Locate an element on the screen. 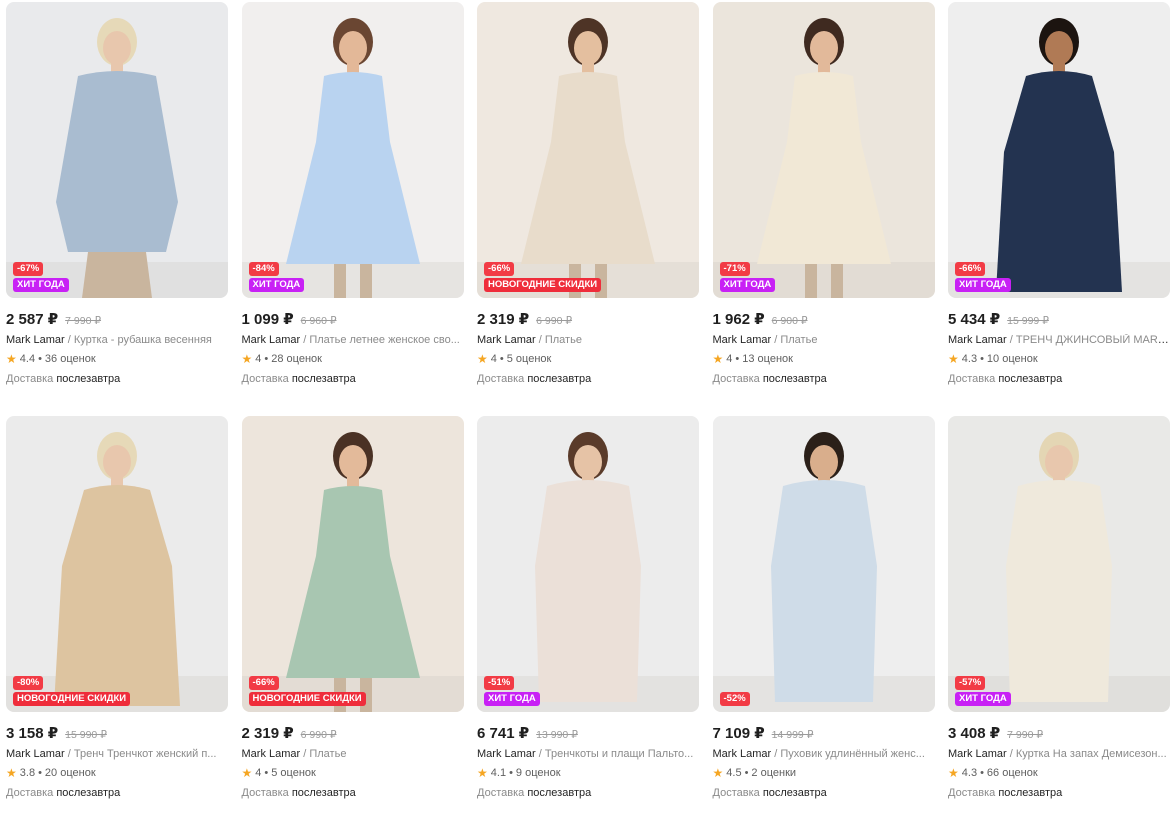 The image size is (1176, 830). rating-row: ★ 4.3 • 10 оценок is located at coordinates (1059, 359).